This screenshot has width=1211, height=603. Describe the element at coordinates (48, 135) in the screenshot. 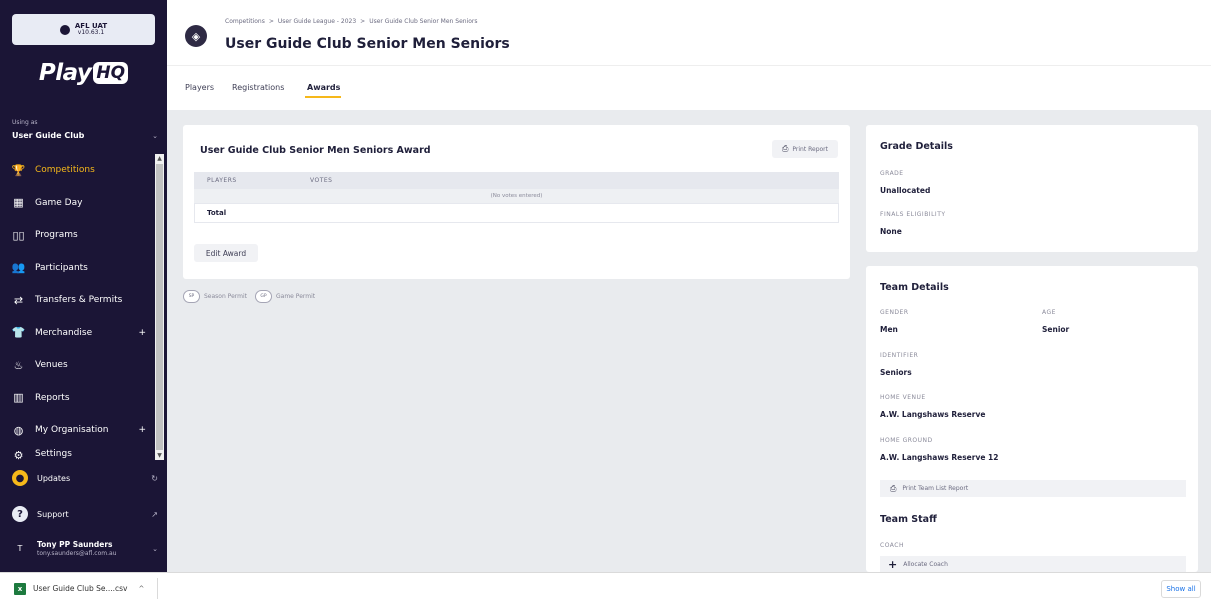

I see `organisation-name: User Guide Club` at that location.